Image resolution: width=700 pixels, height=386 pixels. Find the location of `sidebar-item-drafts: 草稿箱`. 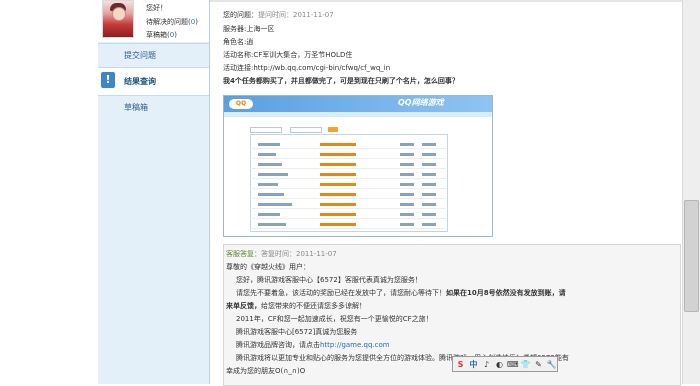

sidebar-item-drafts: 草稿箱 is located at coordinates (153, 107).